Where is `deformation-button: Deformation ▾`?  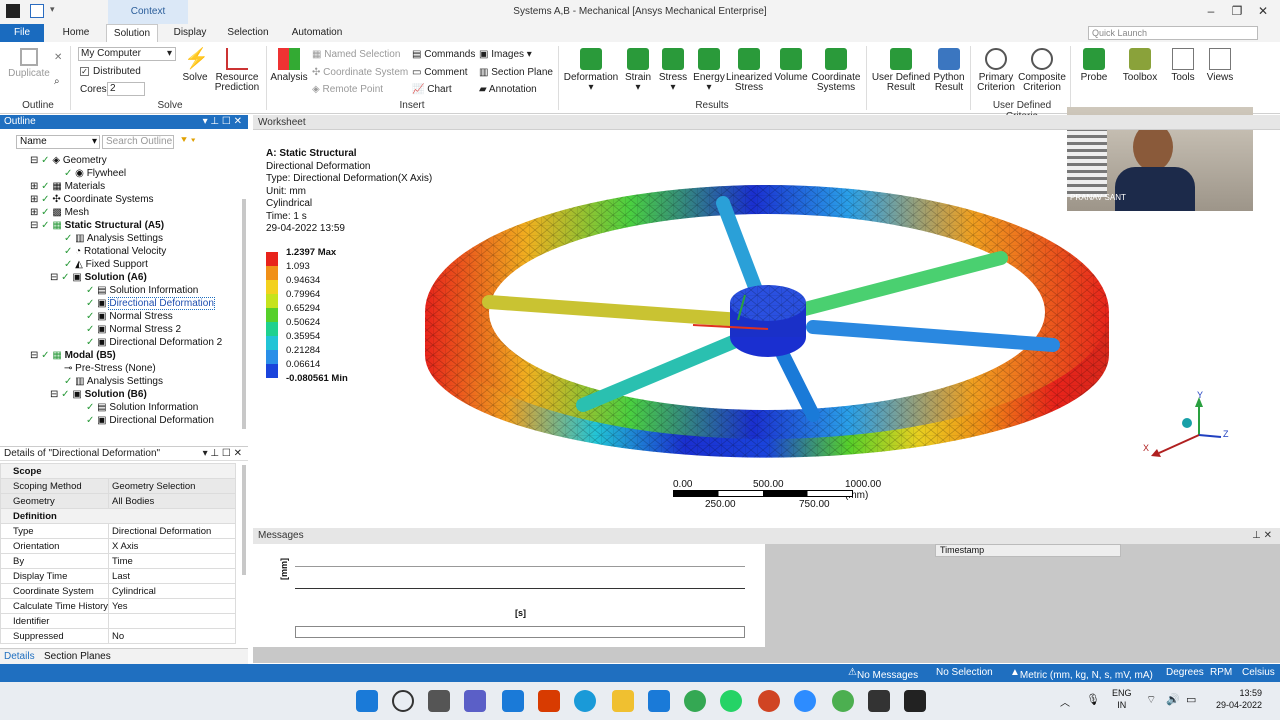 deformation-button: Deformation ▾ is located at coordinates (591, 70).